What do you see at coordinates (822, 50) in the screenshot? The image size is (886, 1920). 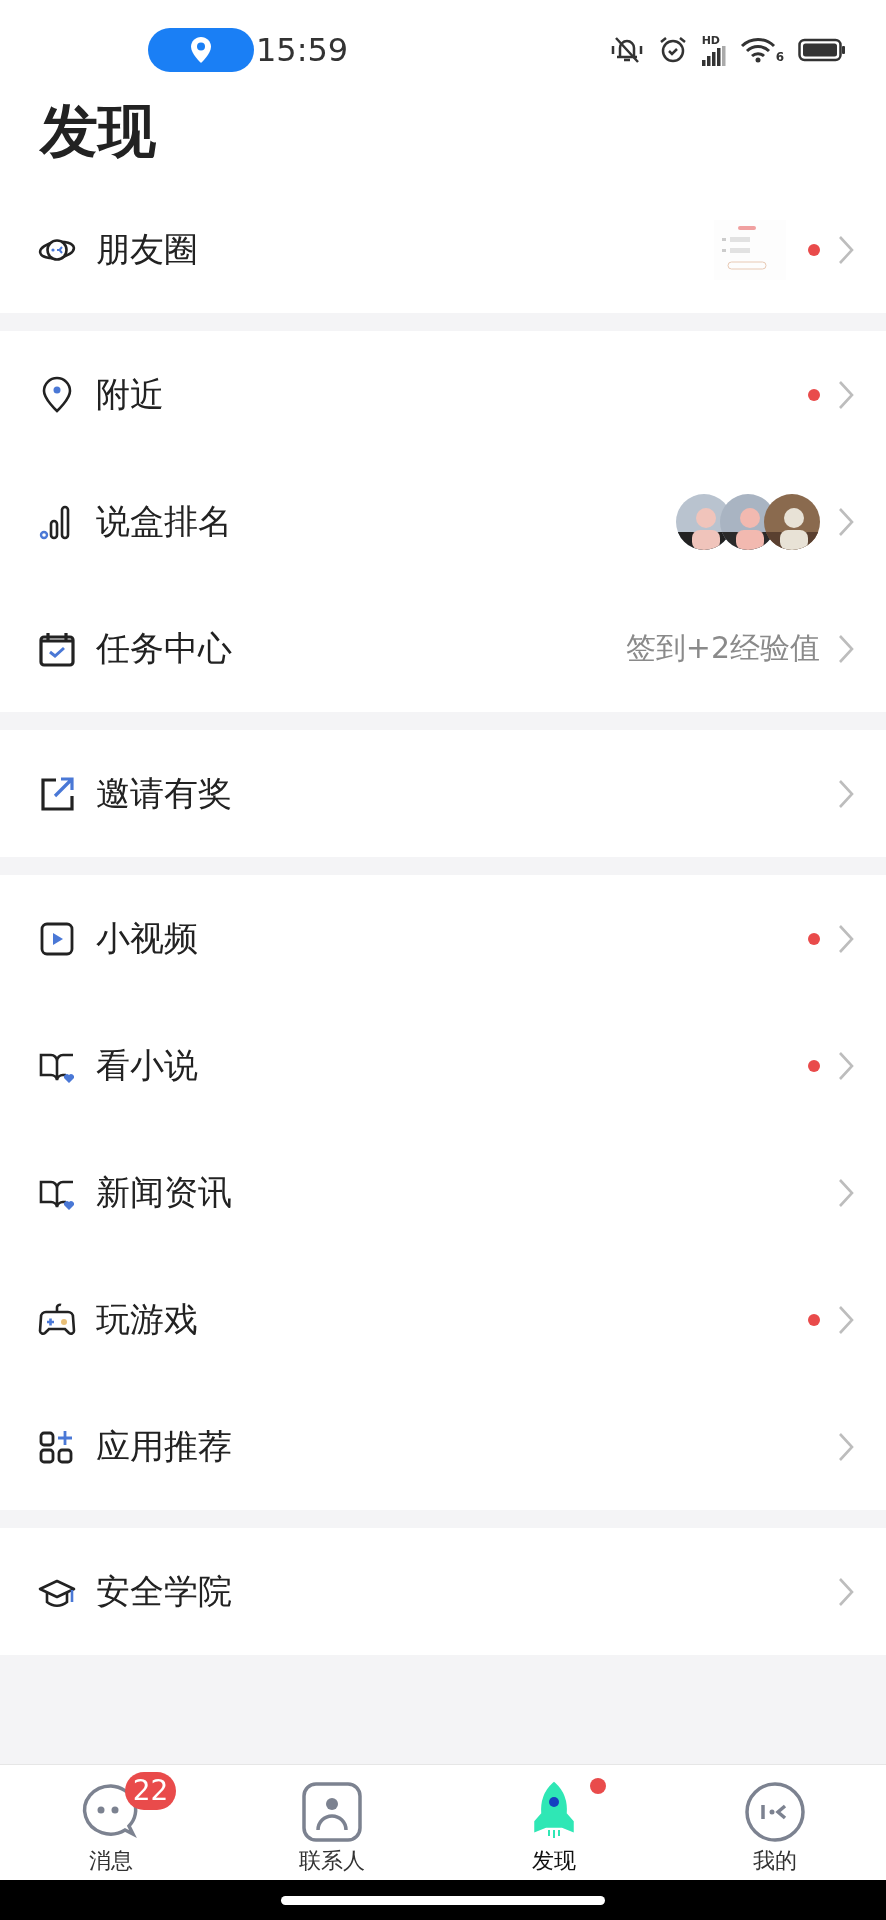 I see `battery-icon` at bounding box center [822, 50].